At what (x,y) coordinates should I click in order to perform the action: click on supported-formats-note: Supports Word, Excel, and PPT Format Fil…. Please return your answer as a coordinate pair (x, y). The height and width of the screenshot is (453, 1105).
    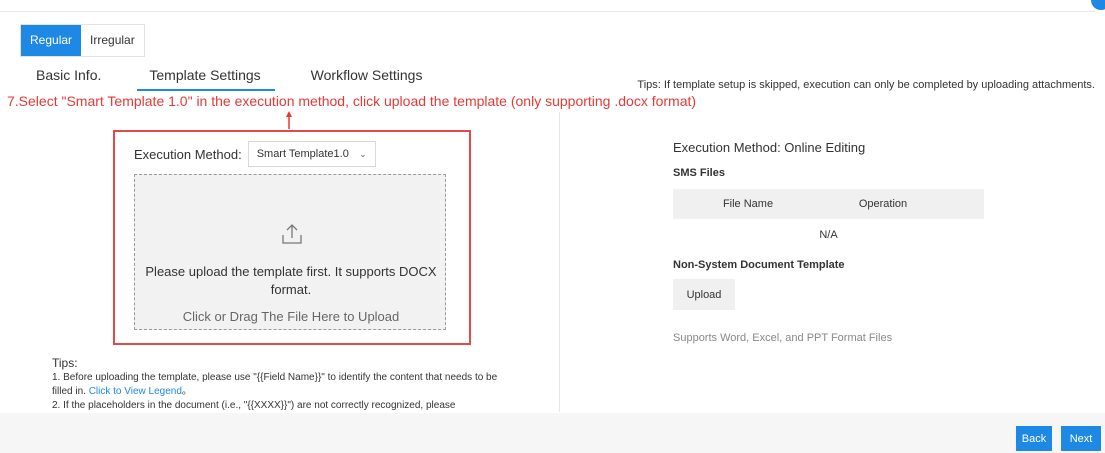
    Looking at the image, I should click on (783, 338).